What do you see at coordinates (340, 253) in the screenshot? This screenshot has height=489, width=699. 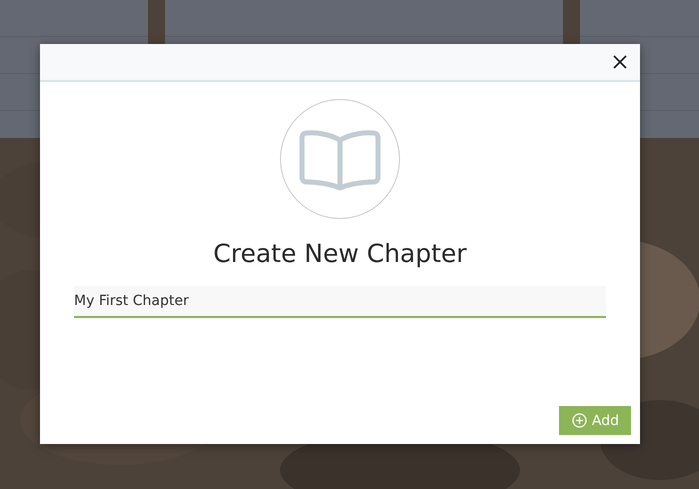 I see `dialog-title: Create New Chapter` at bounding box center [340, 253].